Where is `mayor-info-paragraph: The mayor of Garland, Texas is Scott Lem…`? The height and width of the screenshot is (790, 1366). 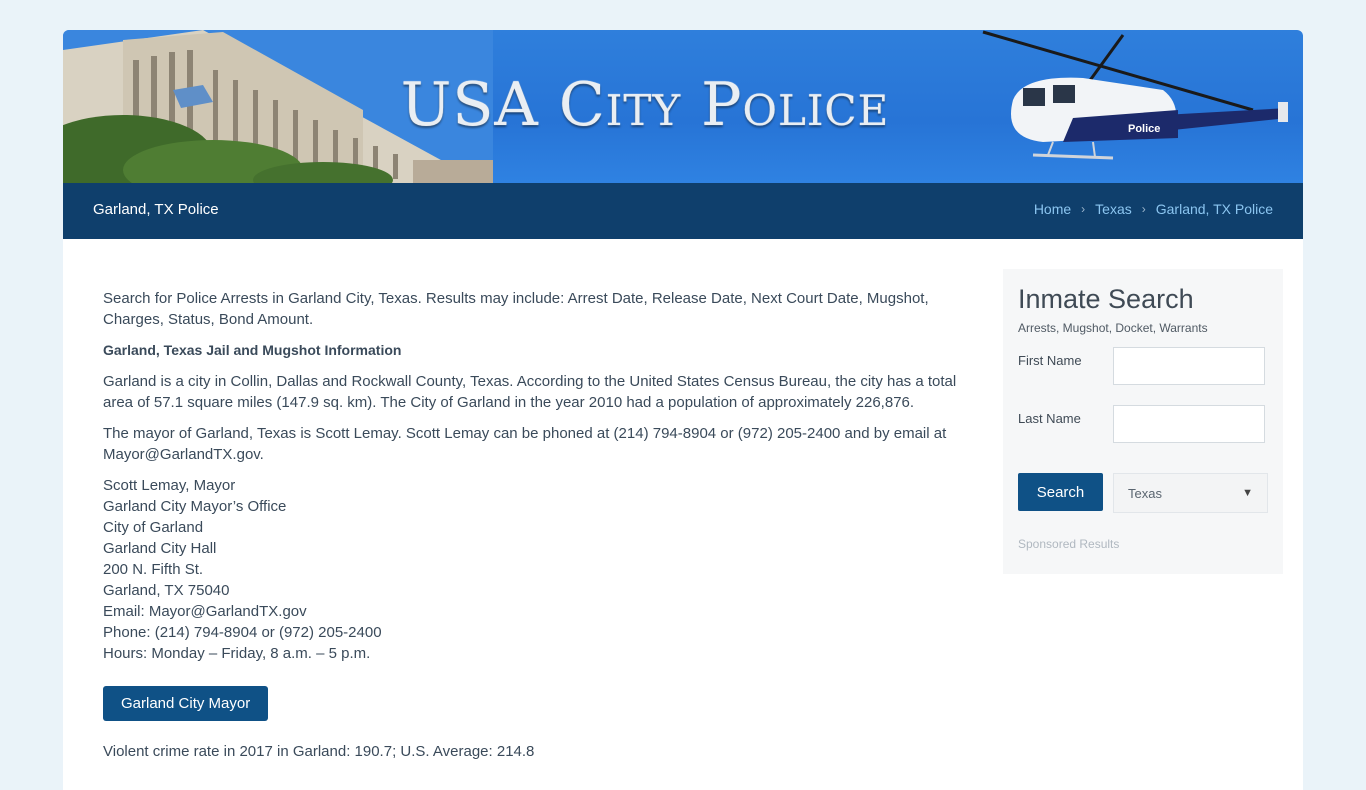
mayor-info-paragraph: The mayor of Garland, Texas is Scott Lem… is located at coordinates (525, 444).